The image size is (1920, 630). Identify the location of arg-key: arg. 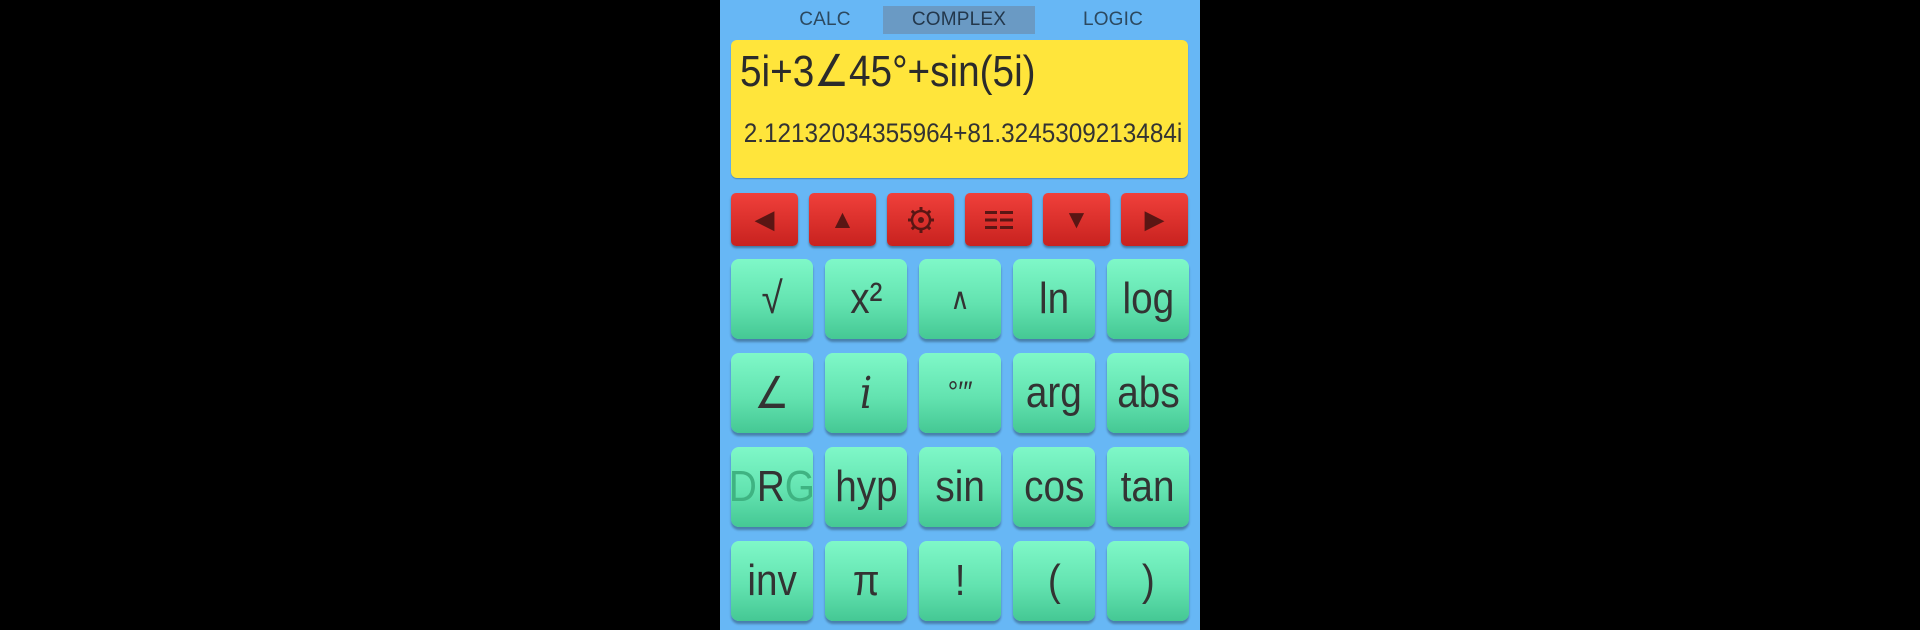
(1054, 393).